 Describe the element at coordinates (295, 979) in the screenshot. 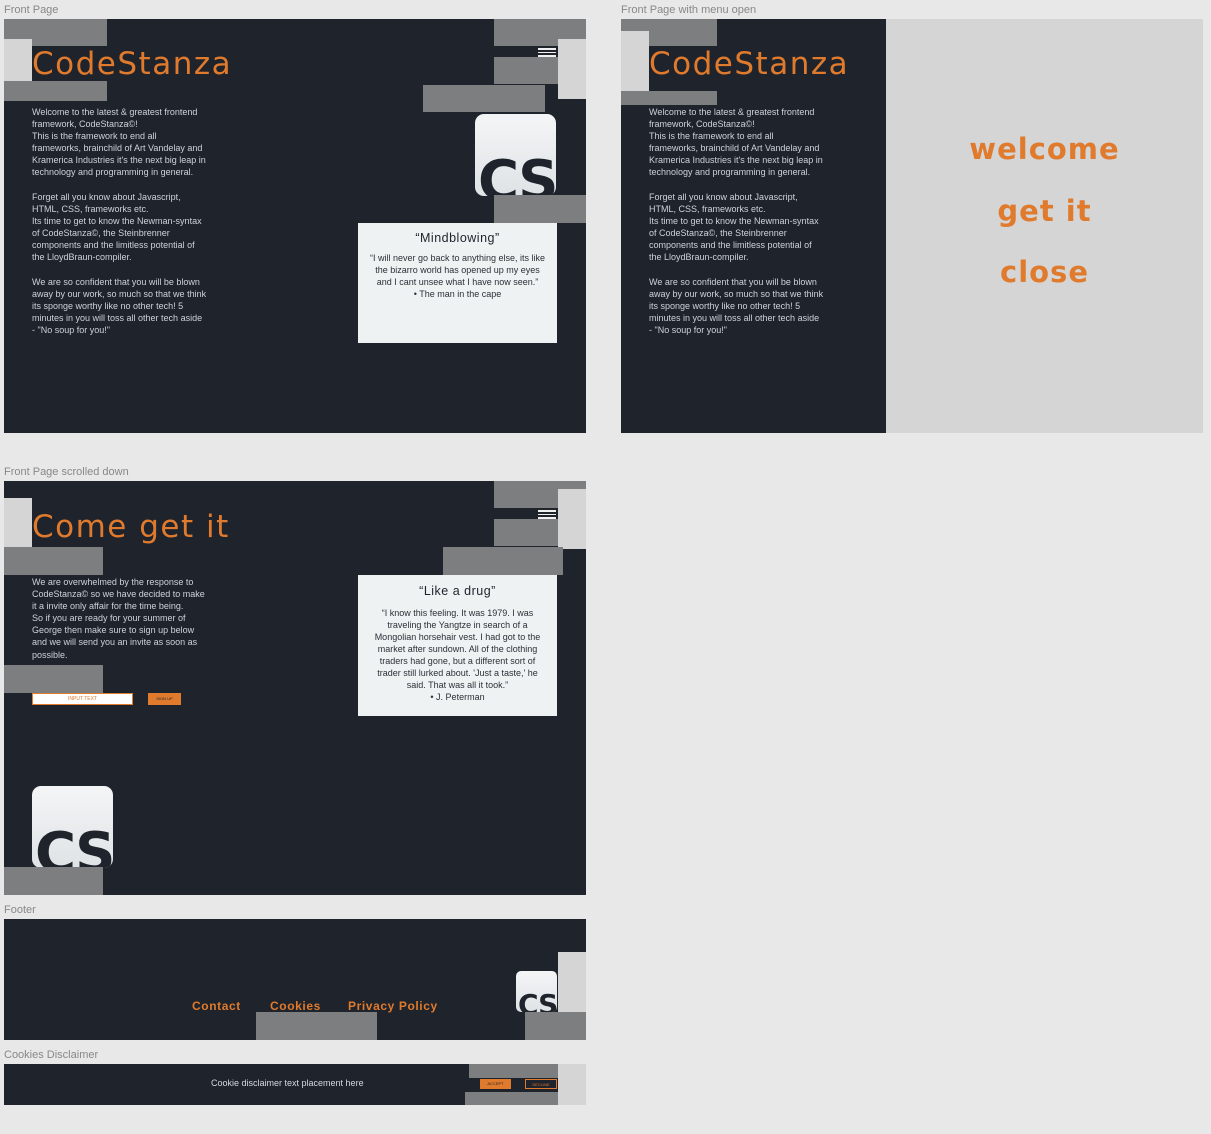

I see `footer-frame: Contact Cookies Privacy Policy CS` at that location.